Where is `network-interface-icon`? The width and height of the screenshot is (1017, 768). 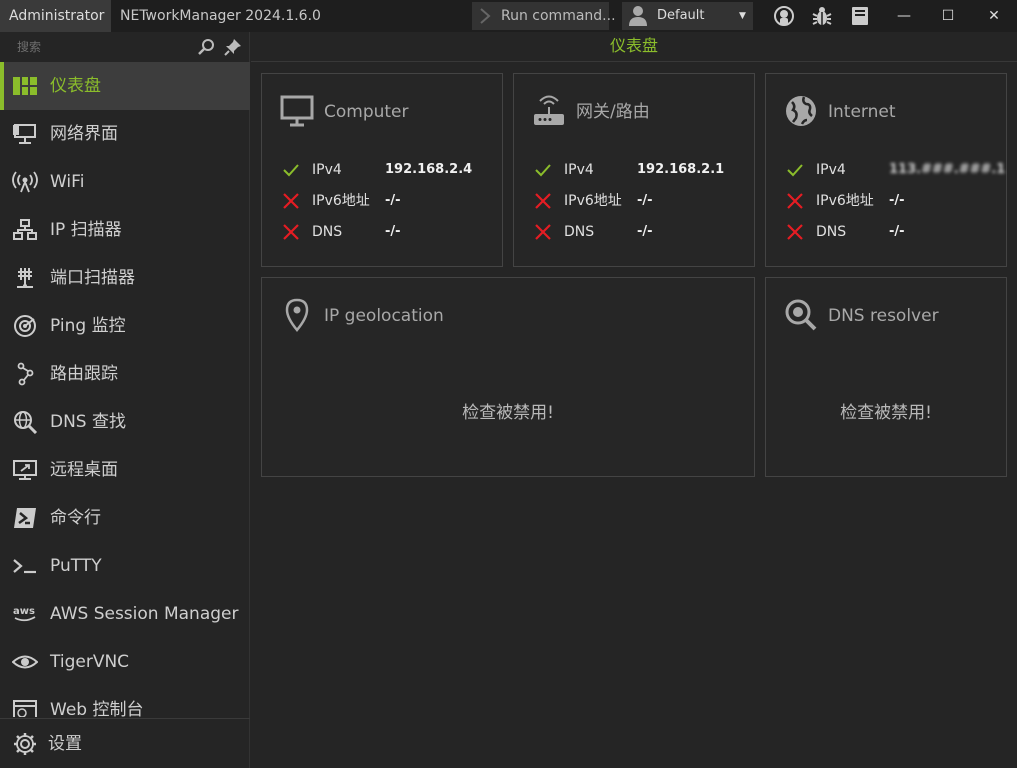
network-interface-icon is located at coordinates (24, 134).